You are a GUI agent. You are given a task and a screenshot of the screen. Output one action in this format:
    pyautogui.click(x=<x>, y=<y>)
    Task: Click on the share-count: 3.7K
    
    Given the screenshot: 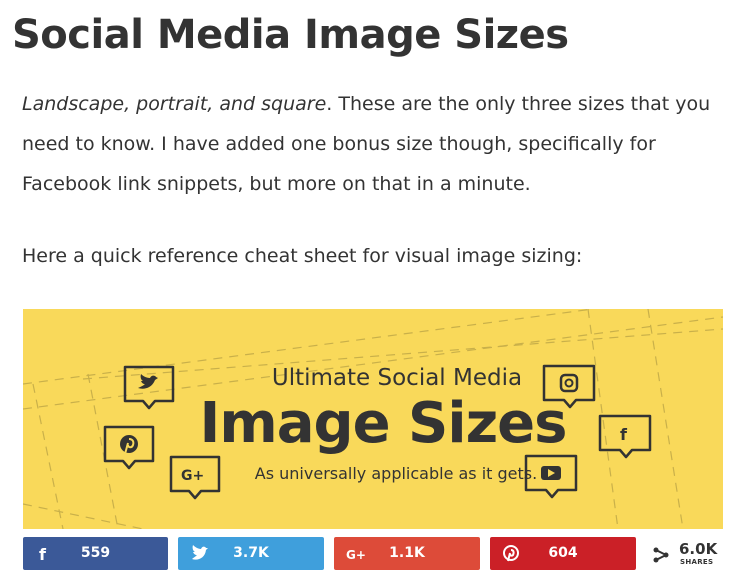 What is the action you would take?
    pyautogui.click(x=251, y=553)
    